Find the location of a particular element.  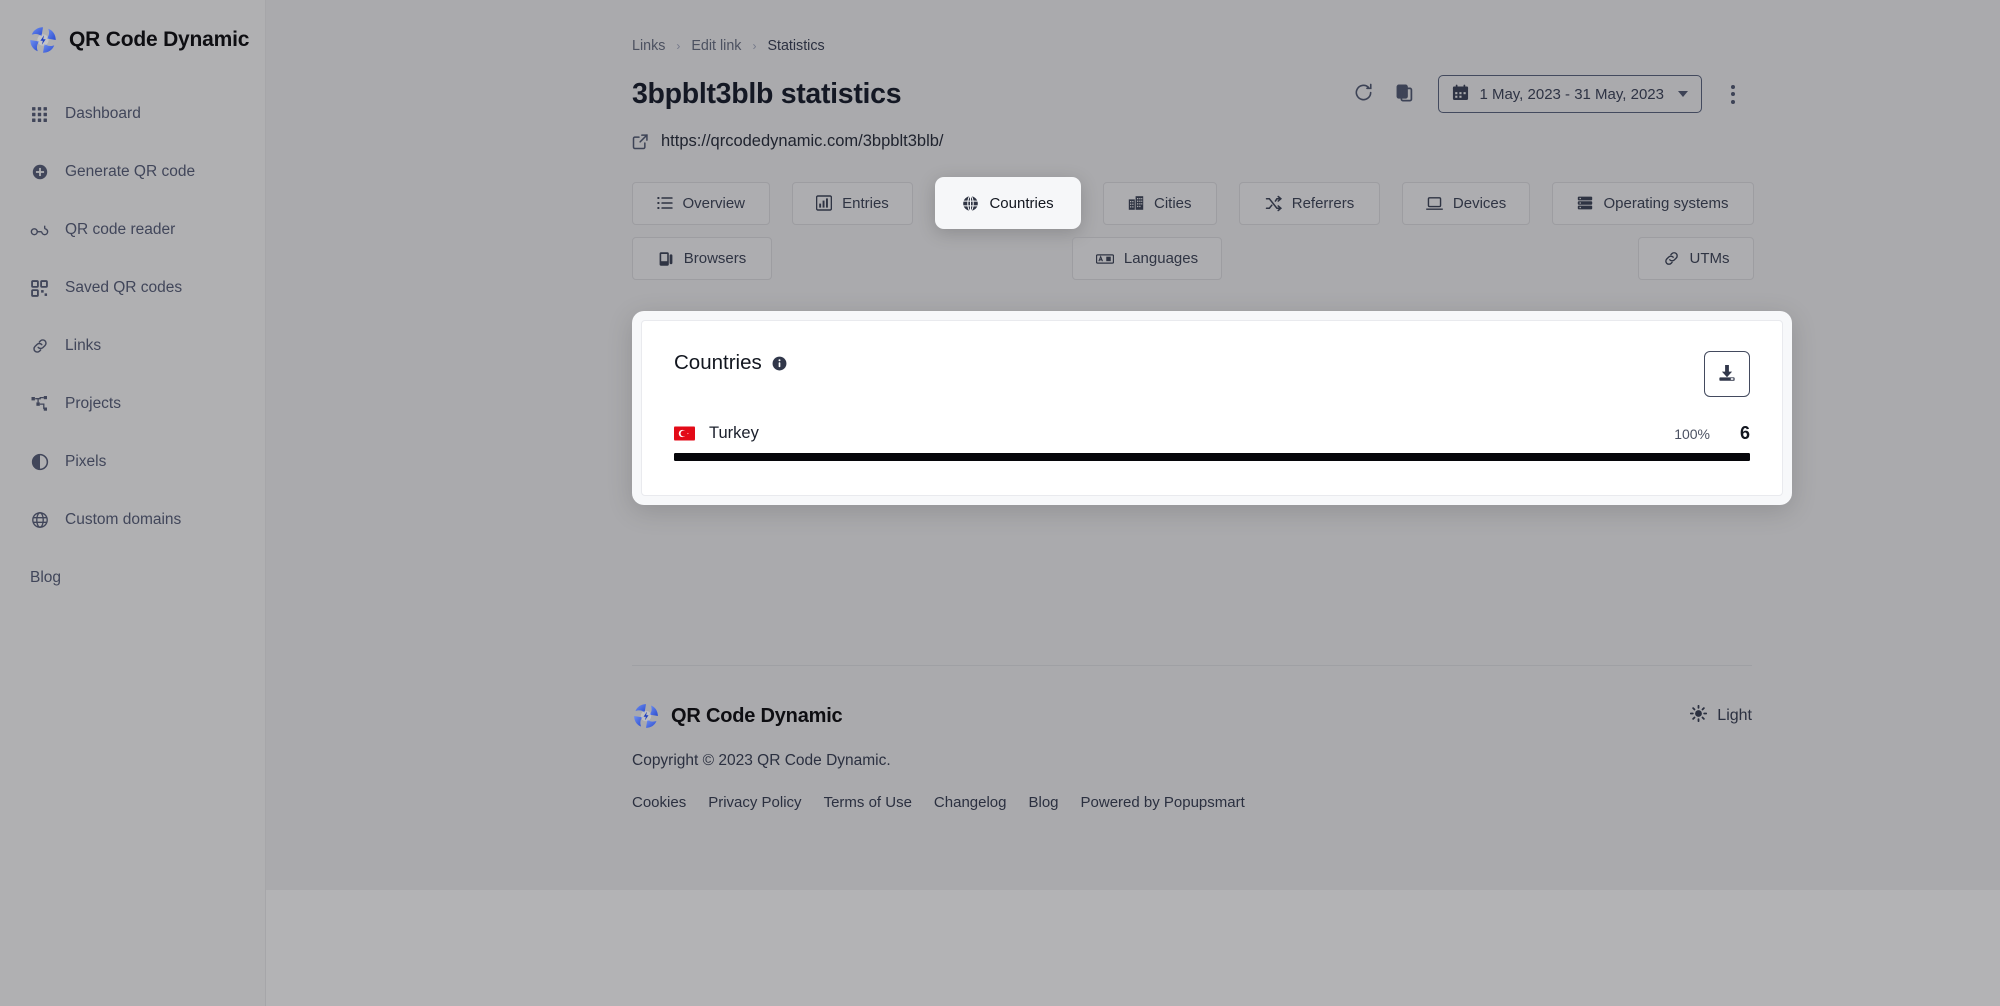

laptop-icon is located at coordinates (1434, 203).